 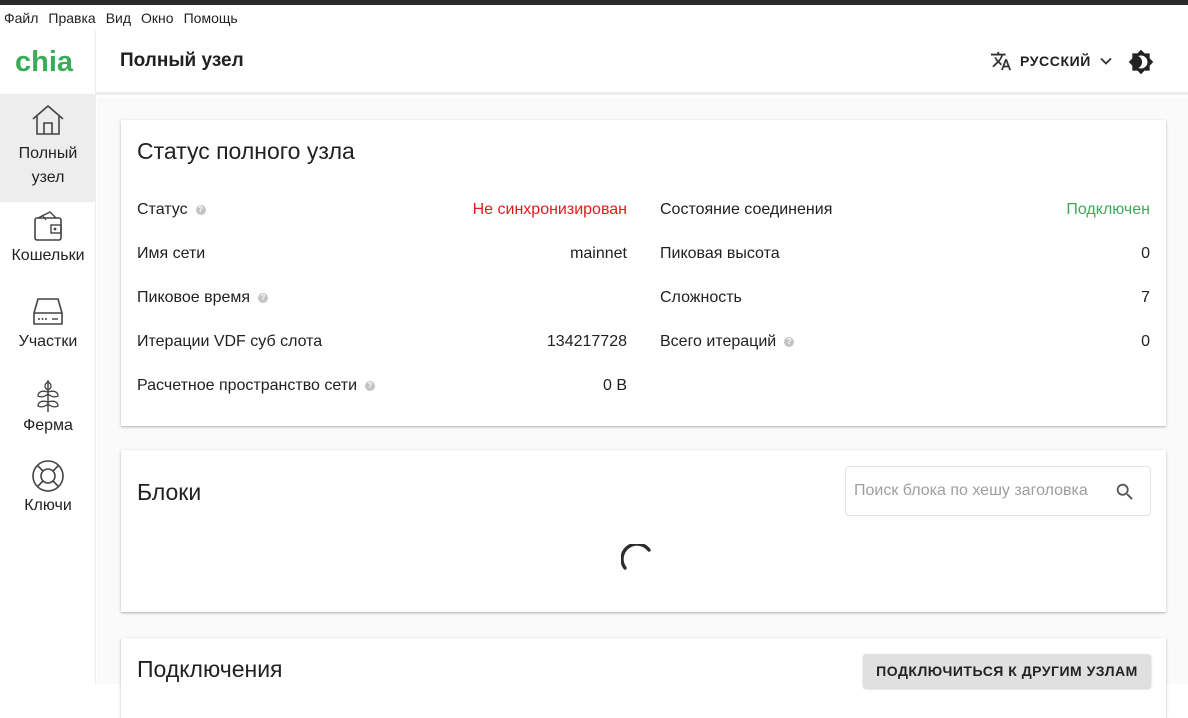 What do you see at coordinates (978, 491) in the screenshot?
I see `block-search-input` at bounding box center [978, 491].